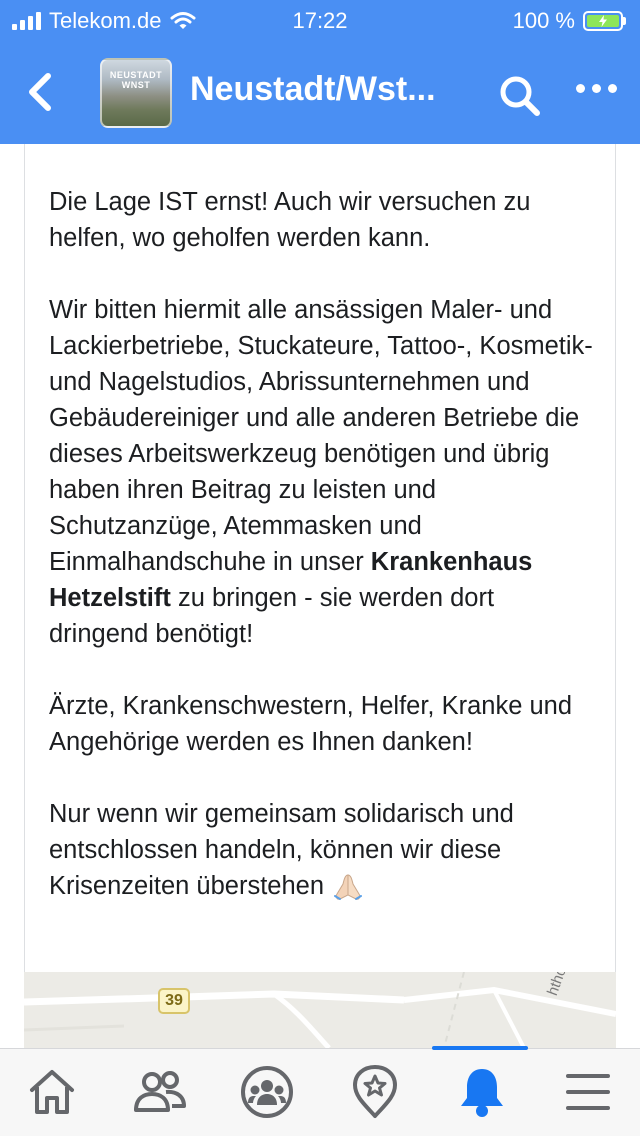  Describe the element at coordinates (136, 80) in the screenshot. I see `group-thumbnail-logo: NEUSTADT WNST` at that location.